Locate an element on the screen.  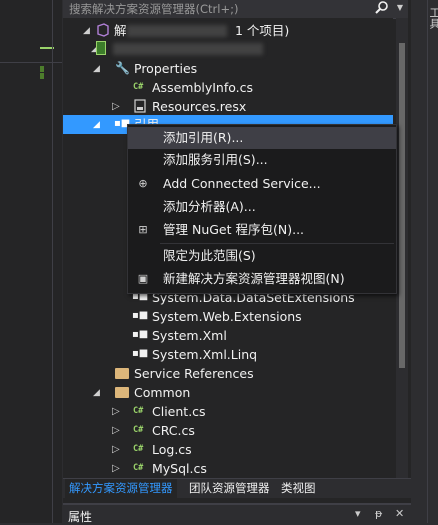
close-icon: ✕ is located at coordinates (399, 513).